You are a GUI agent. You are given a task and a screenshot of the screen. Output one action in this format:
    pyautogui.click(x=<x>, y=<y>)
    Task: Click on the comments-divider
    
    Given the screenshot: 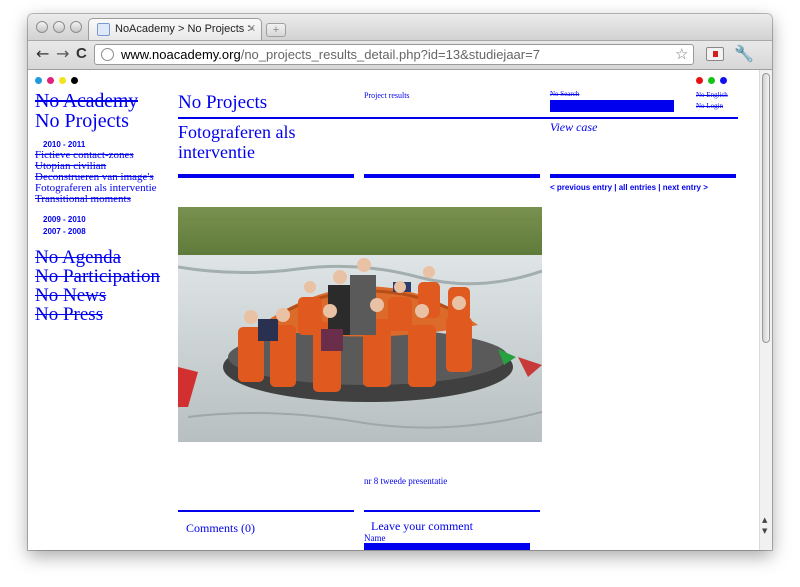 What is the action you would take?
    pyautogui.click(x=266, y=511)
    